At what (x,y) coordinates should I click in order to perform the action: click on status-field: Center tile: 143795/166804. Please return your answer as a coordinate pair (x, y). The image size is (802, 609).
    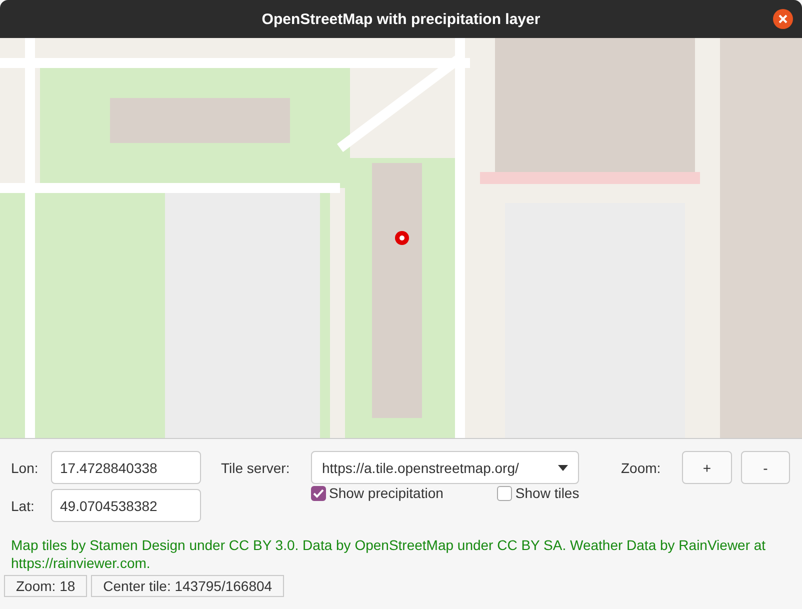
    Looking at the image, I should click on (187, 586).